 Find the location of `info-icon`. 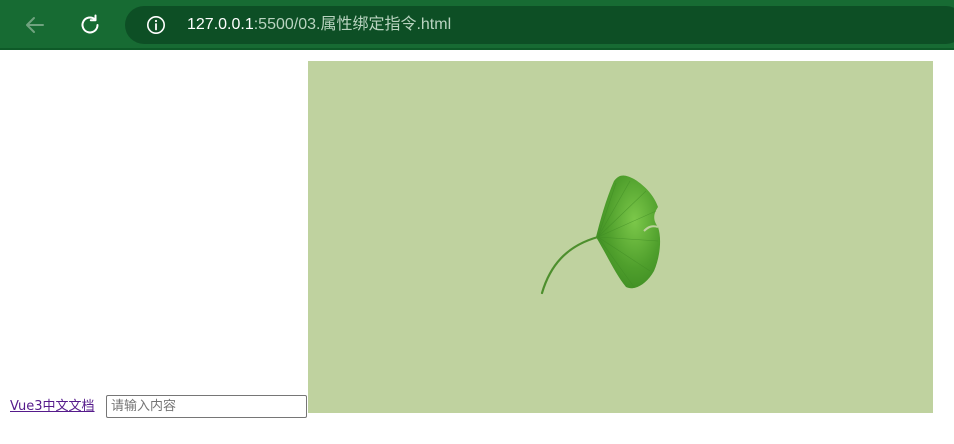

info-icon is located at coordinates (156, 25).